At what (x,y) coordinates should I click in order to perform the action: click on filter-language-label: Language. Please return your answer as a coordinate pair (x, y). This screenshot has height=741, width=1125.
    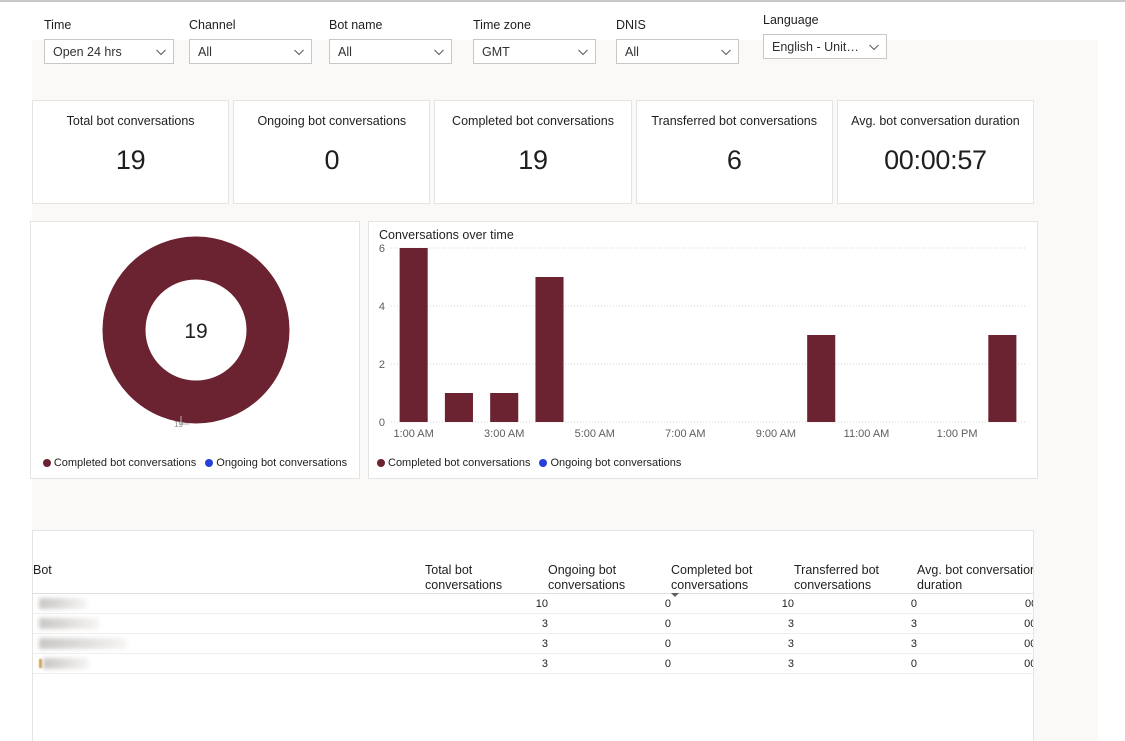
    Looking at the image, I should click on (791, 20).